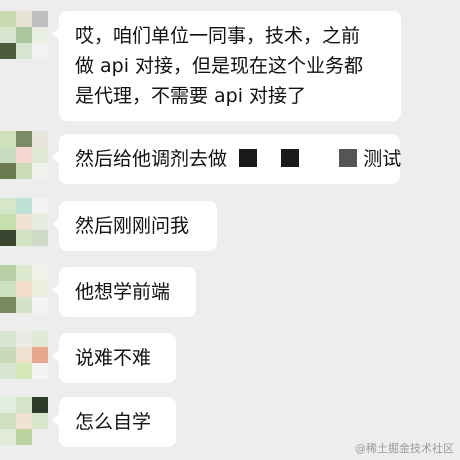  Describe the element at coordinates (219, 66) in the screenshot. I see `message-line: 做 api 对接，但是现在这个业务都` at that location.